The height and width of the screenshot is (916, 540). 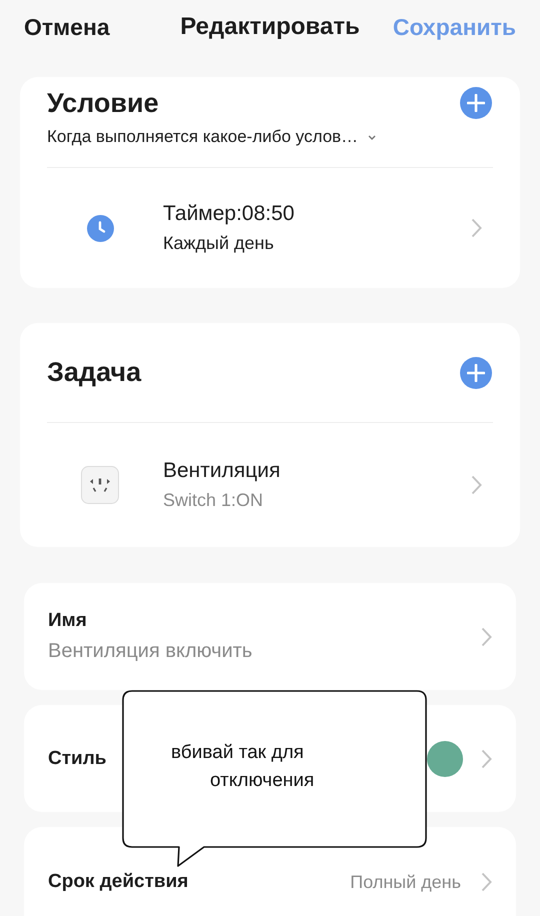 I want to click on list-row: Вентиляция Switch 1:ON, so click(x=270, y=485).